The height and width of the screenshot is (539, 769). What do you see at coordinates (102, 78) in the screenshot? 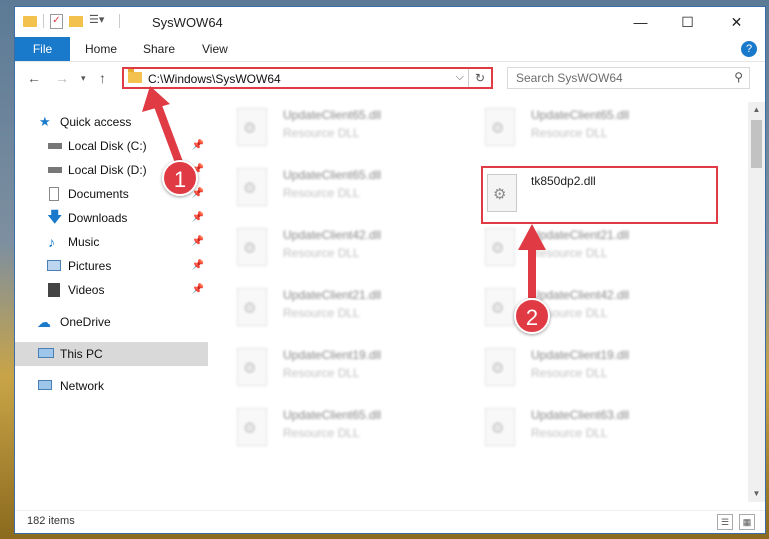
I see `up-arrow-icon: ↑` at bounding box center [102, 78].